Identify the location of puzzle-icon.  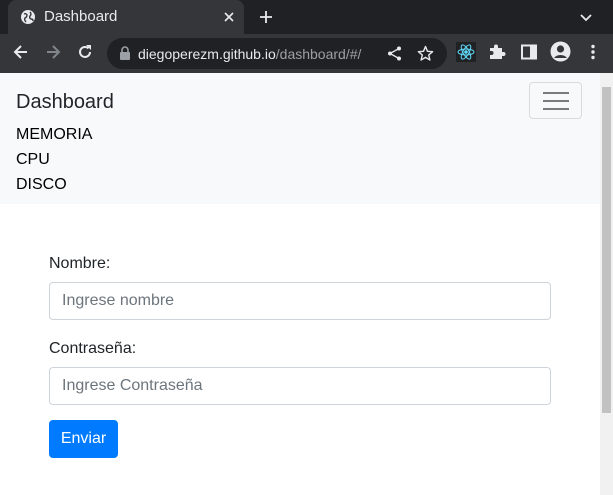
(497, 52).